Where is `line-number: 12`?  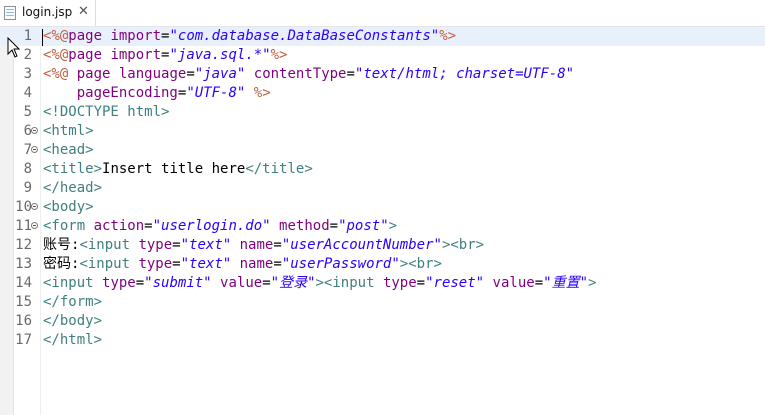 line-number: 12 is located at coordinates (23, 245).